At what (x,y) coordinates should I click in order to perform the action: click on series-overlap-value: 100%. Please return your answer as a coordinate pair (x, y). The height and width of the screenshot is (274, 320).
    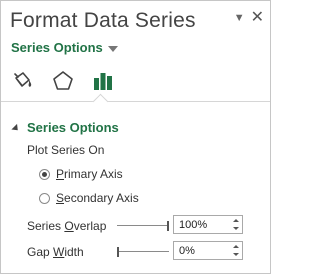
    Looking at the image, I should click on (202, 225).